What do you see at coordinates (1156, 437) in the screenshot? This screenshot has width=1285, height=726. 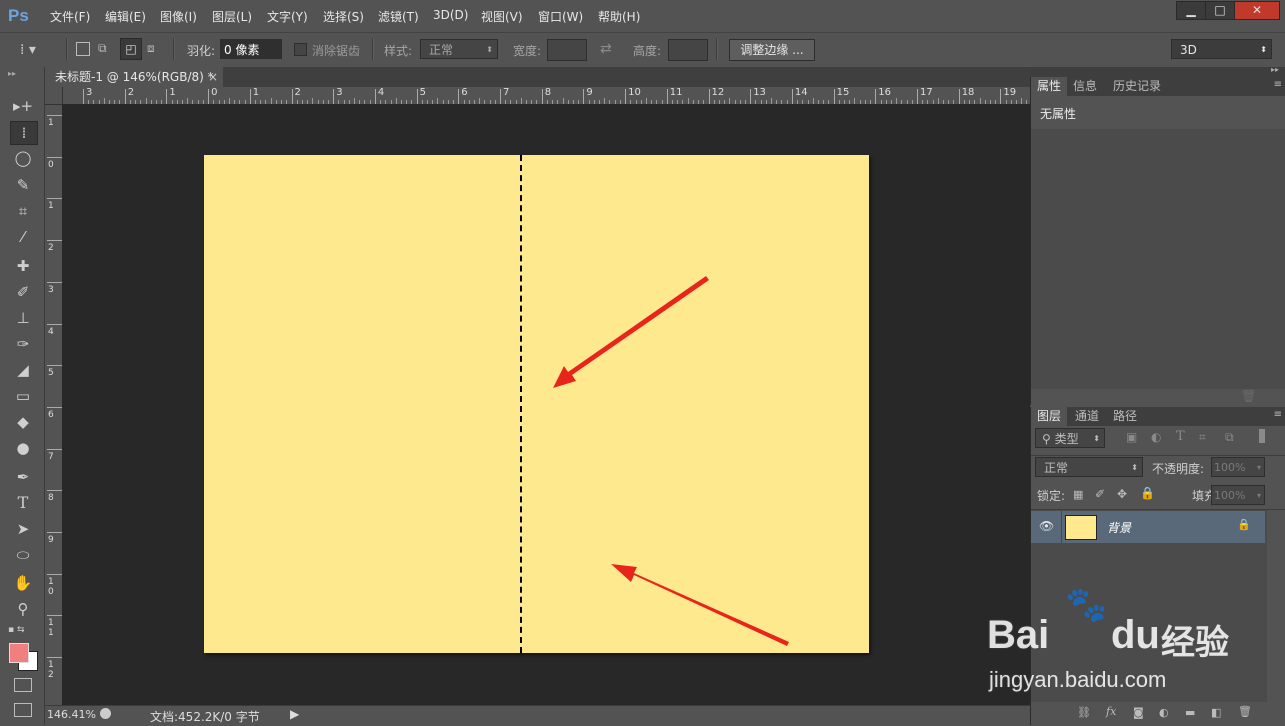 I see `filter-adjust-icon: ◐` at bounding box center [1156, 437].